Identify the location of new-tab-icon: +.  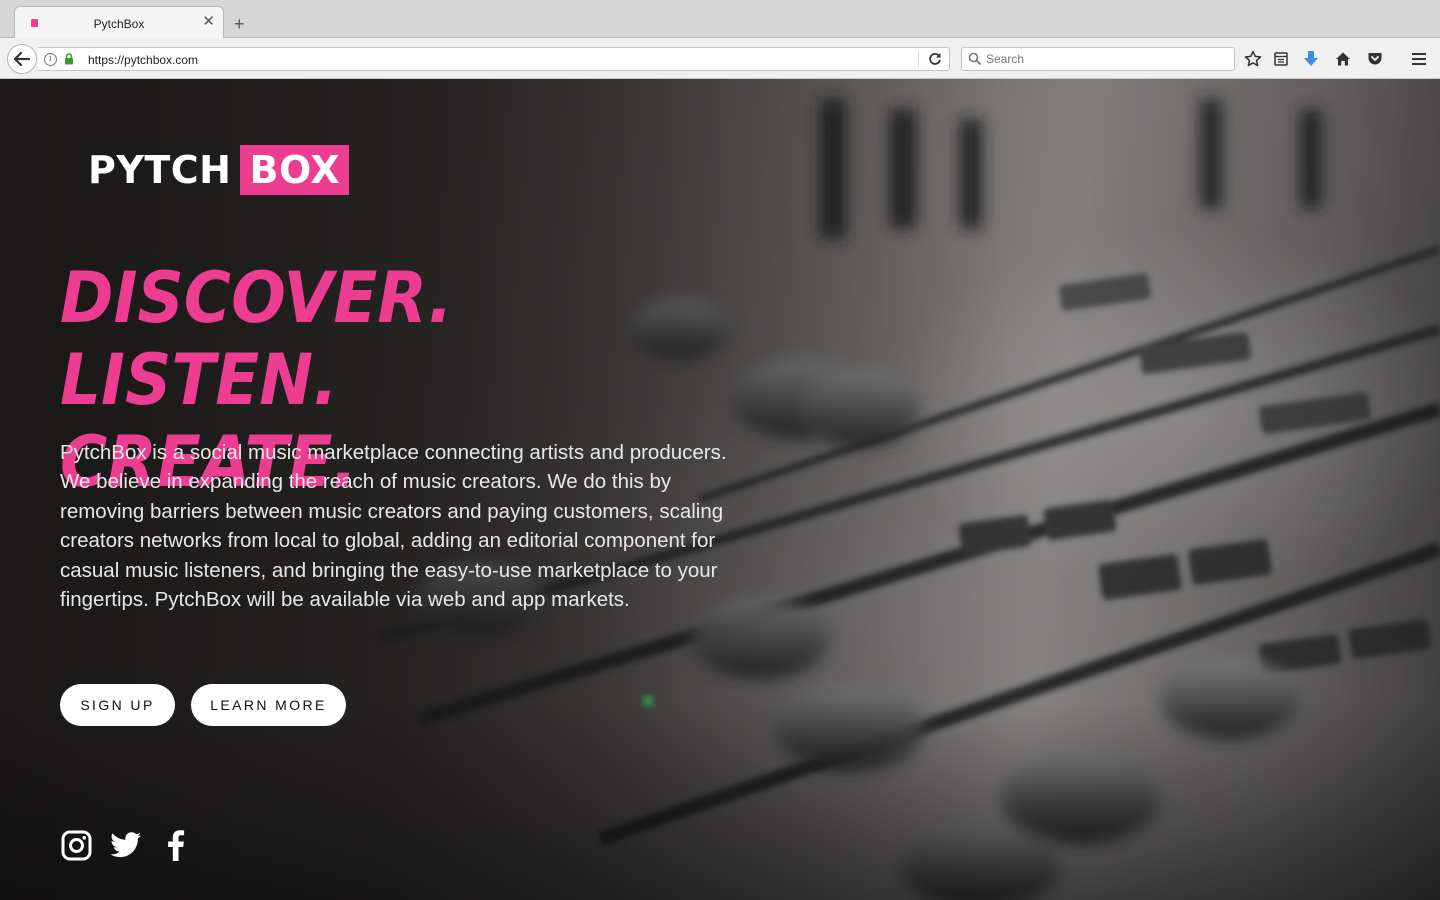
(239, 24).